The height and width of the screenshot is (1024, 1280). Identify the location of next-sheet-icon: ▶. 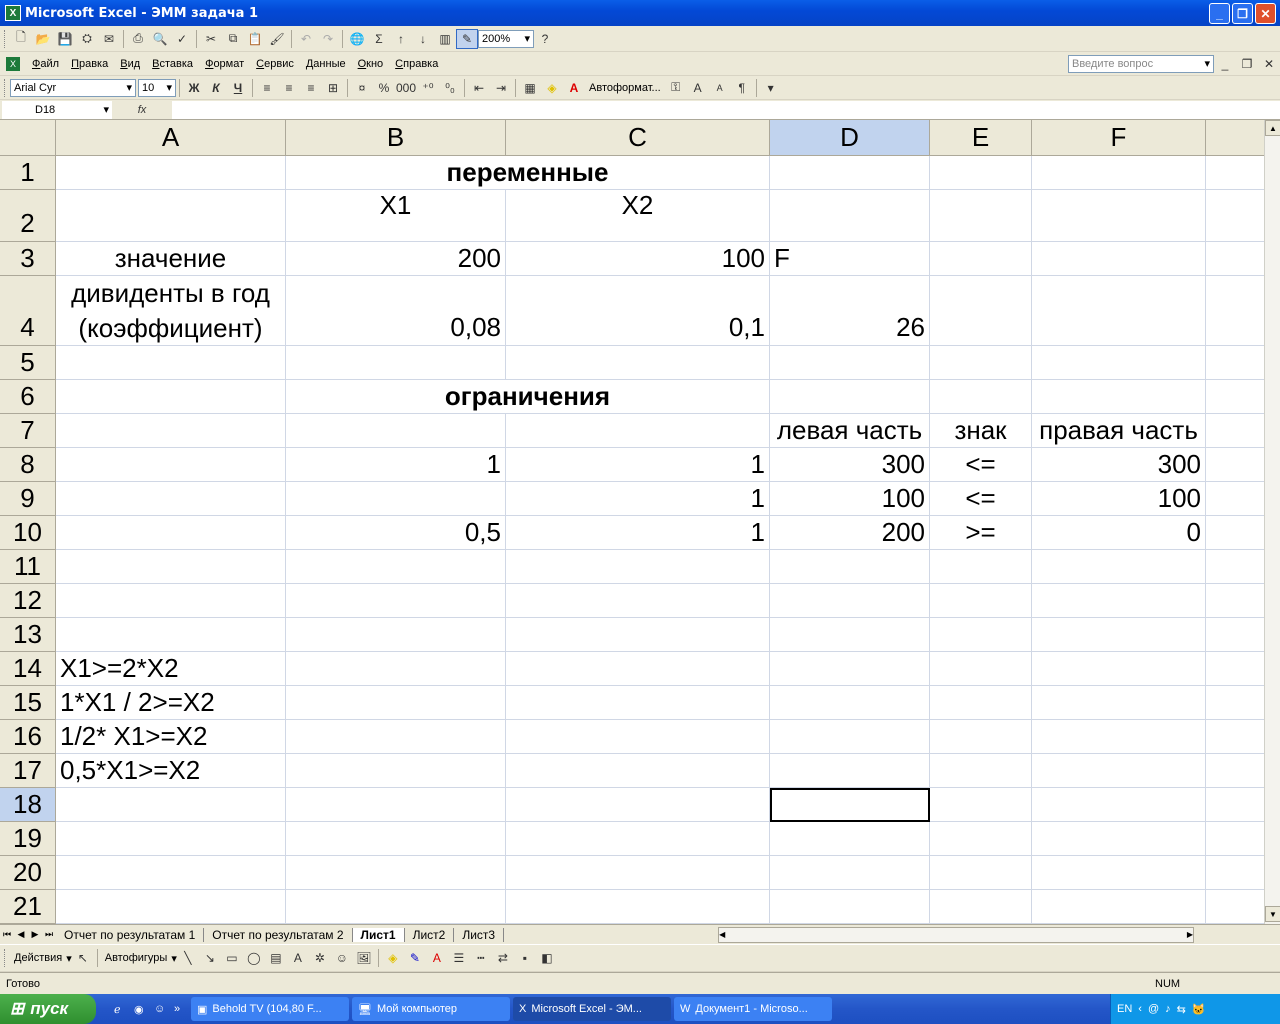
(35, 934).